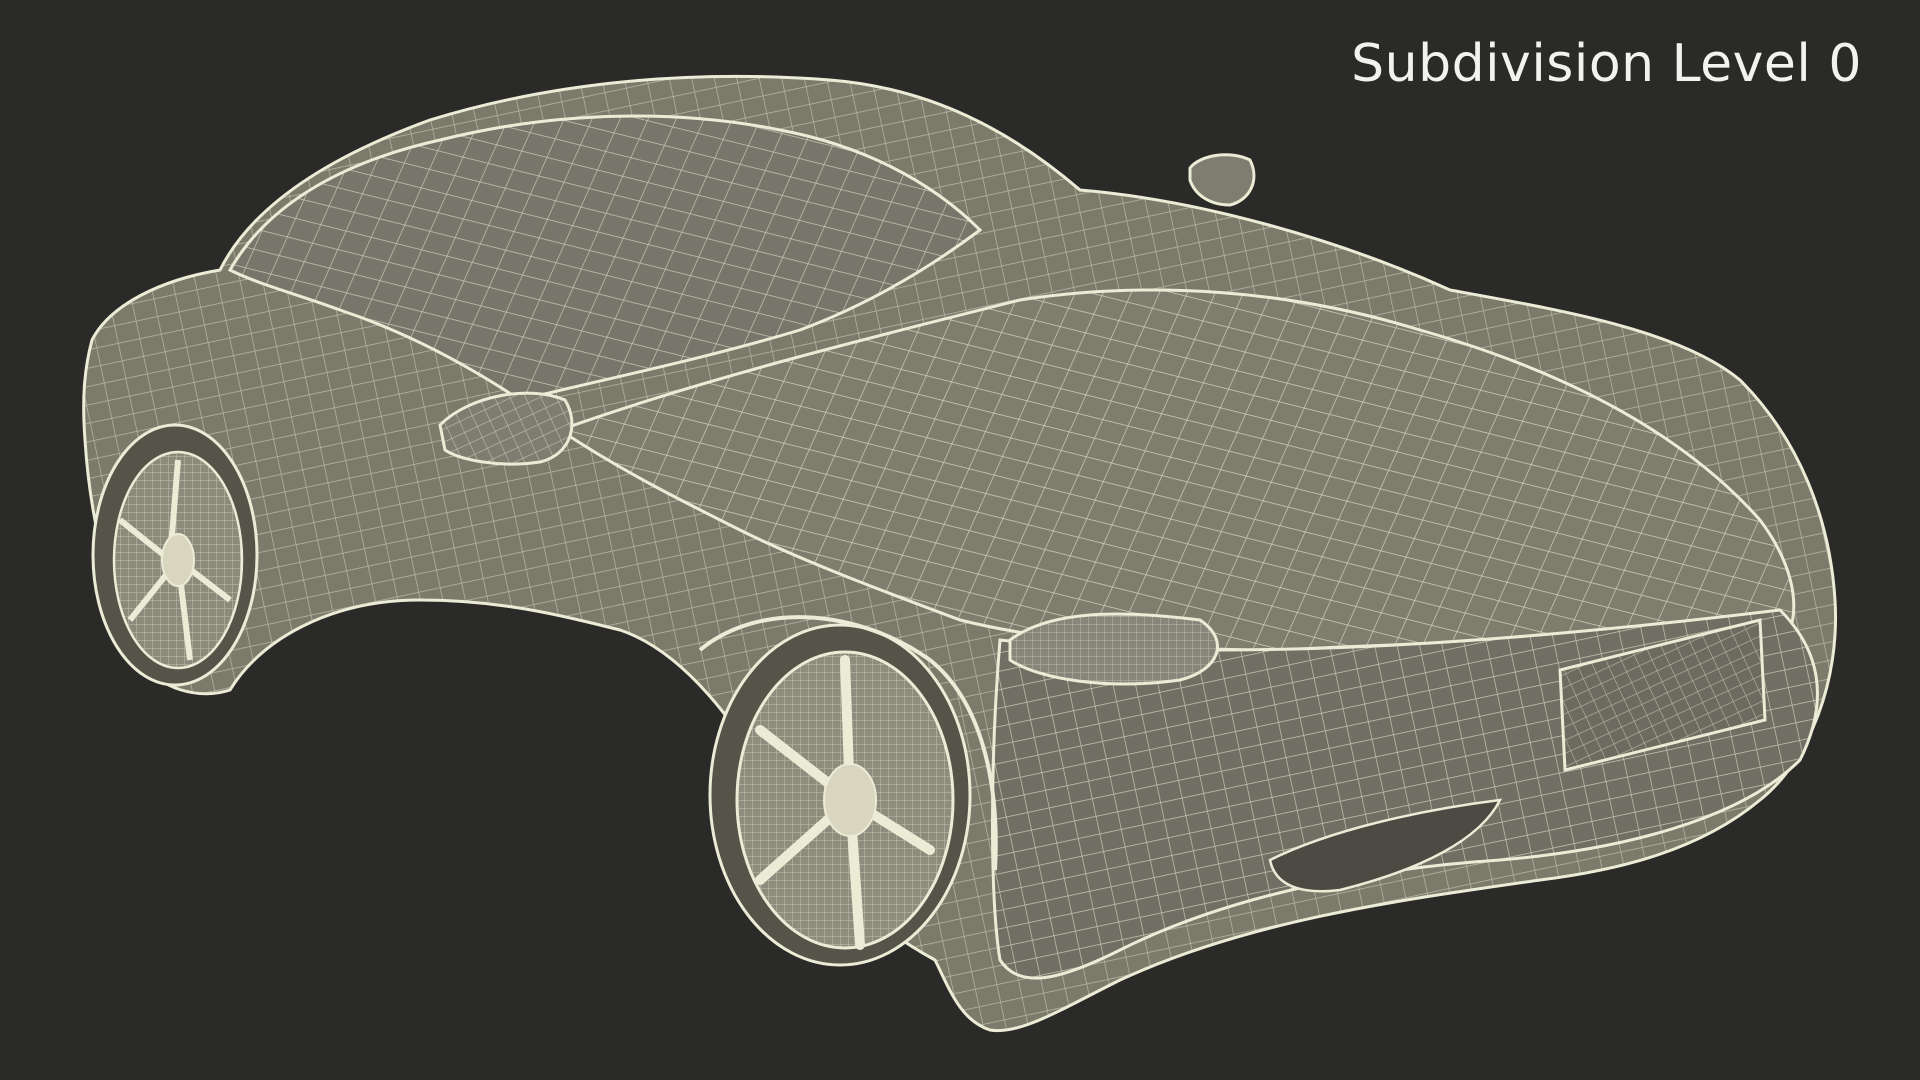 This screenshot has width=1920, height=1080. Describe the element at coordinates (1113, 649) in the screenshot. I see `car-headlight` at that location.